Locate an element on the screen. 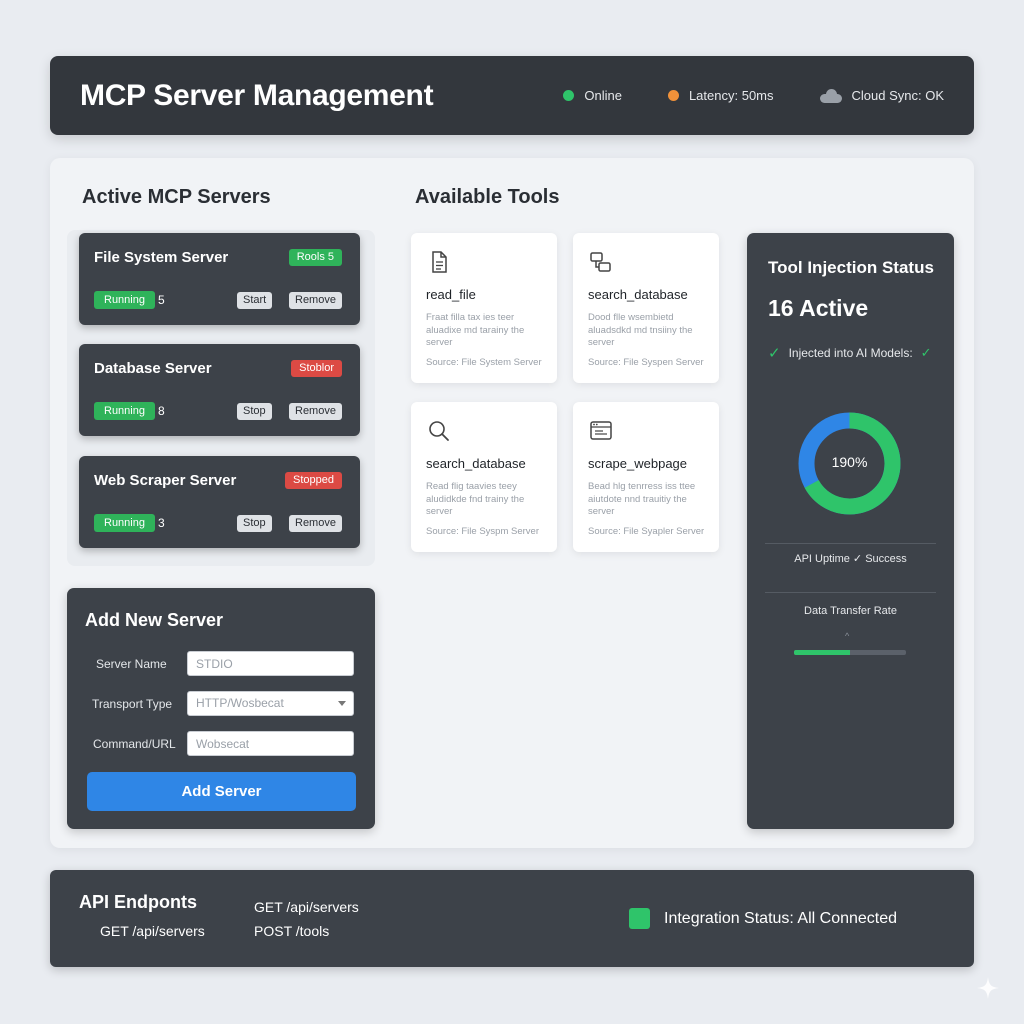 The image size is (1024, 1024). start-button: Start is located at coordinates (255, 300).